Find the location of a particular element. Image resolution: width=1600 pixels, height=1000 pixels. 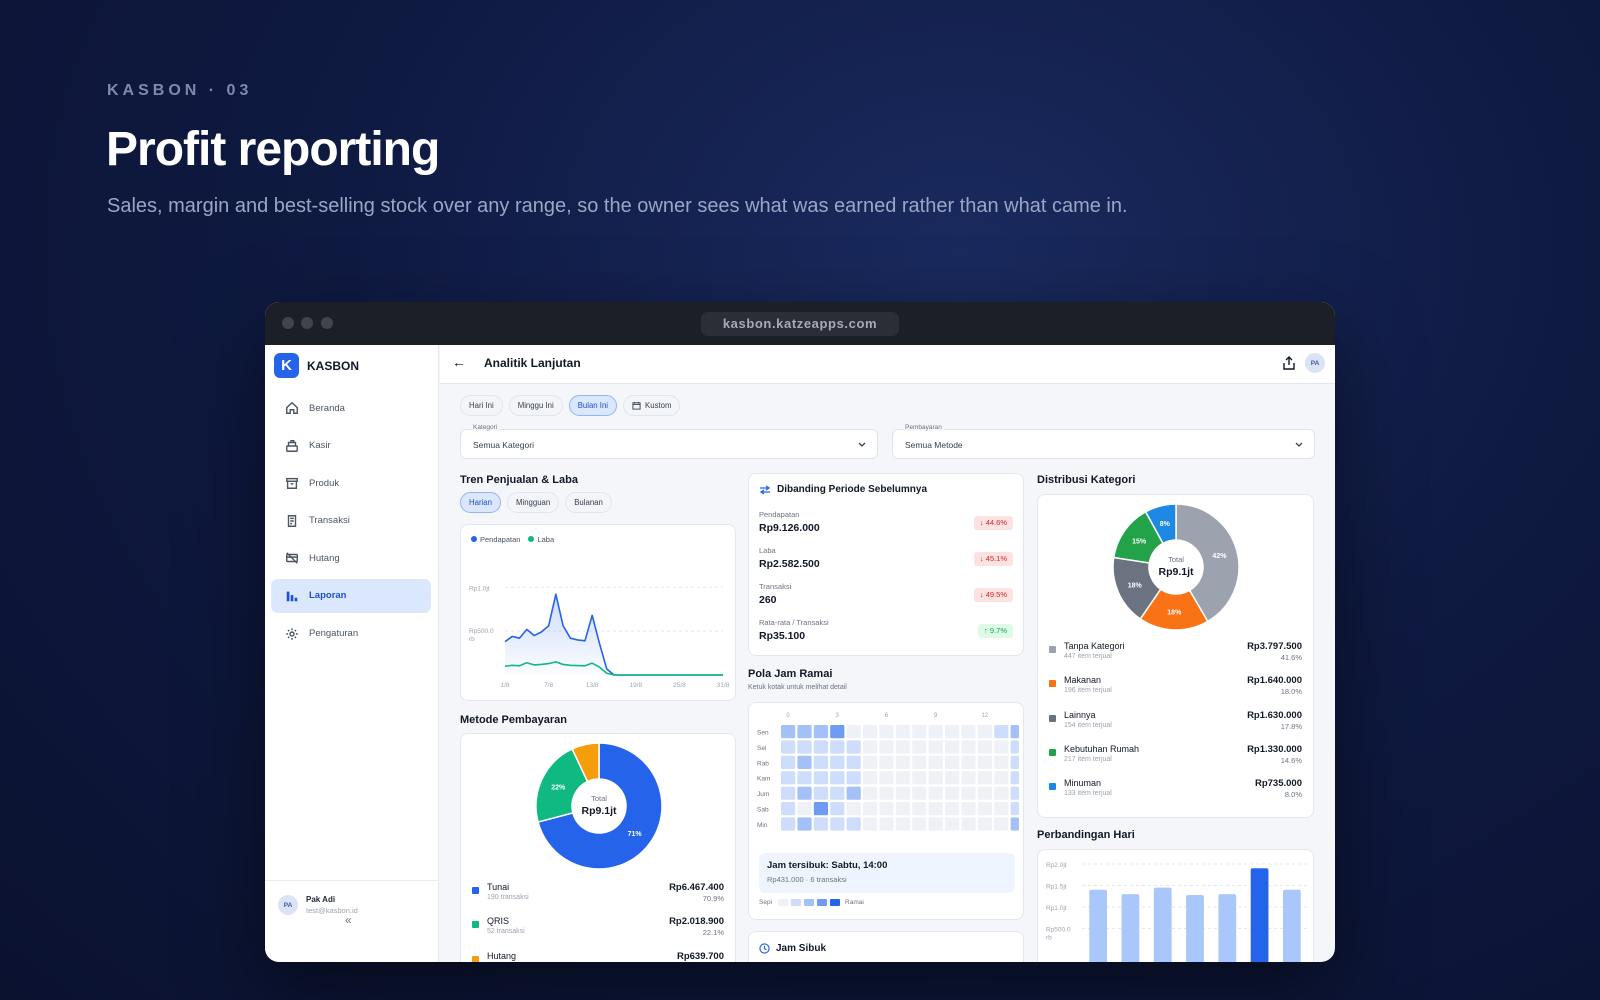

sidebar-item-label: Pengaturan is located at coordinates (334, 634).